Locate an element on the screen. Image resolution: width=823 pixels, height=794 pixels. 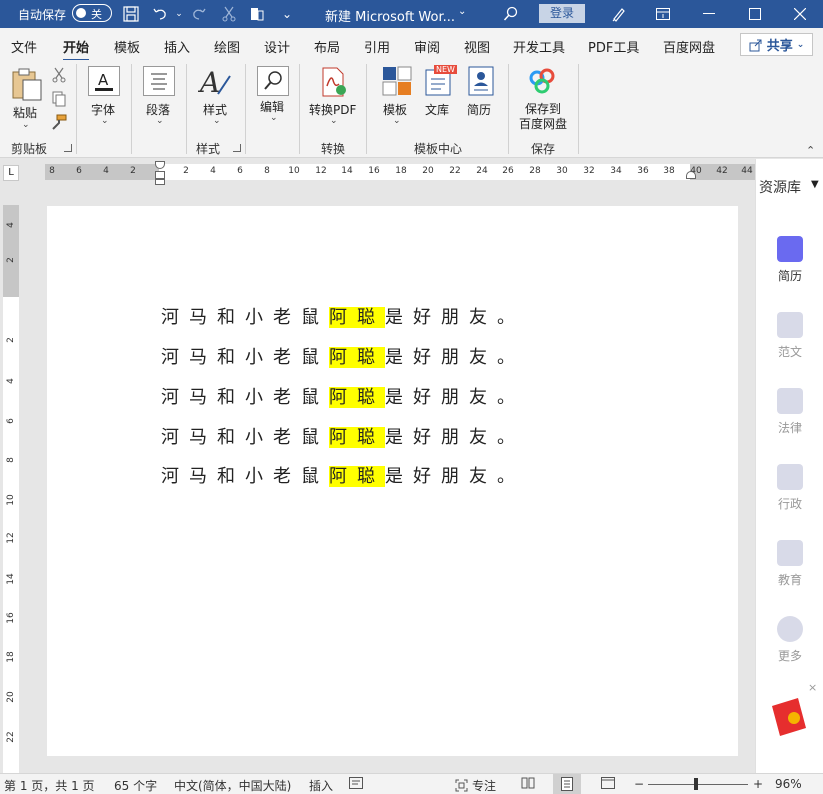
tab-view: 视图 is located at coordinates (477, 46).